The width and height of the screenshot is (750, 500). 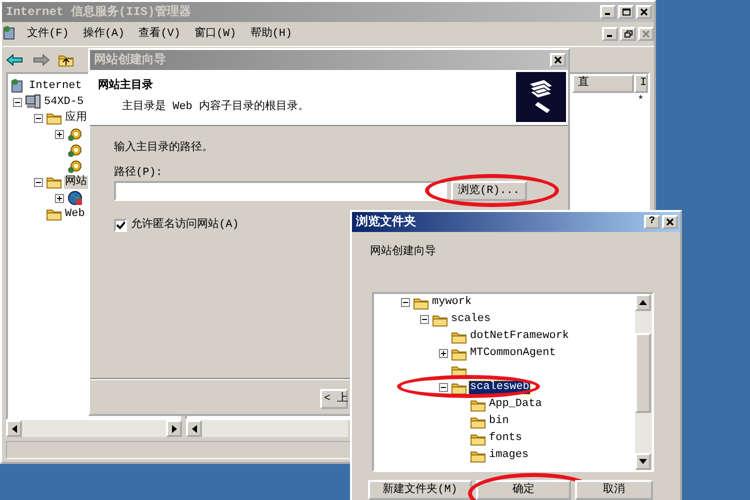 What do you see at coordinates (139, 172) in the screenshot?
I see `field-label: 路径(P):` at bounding box center [139, 172].